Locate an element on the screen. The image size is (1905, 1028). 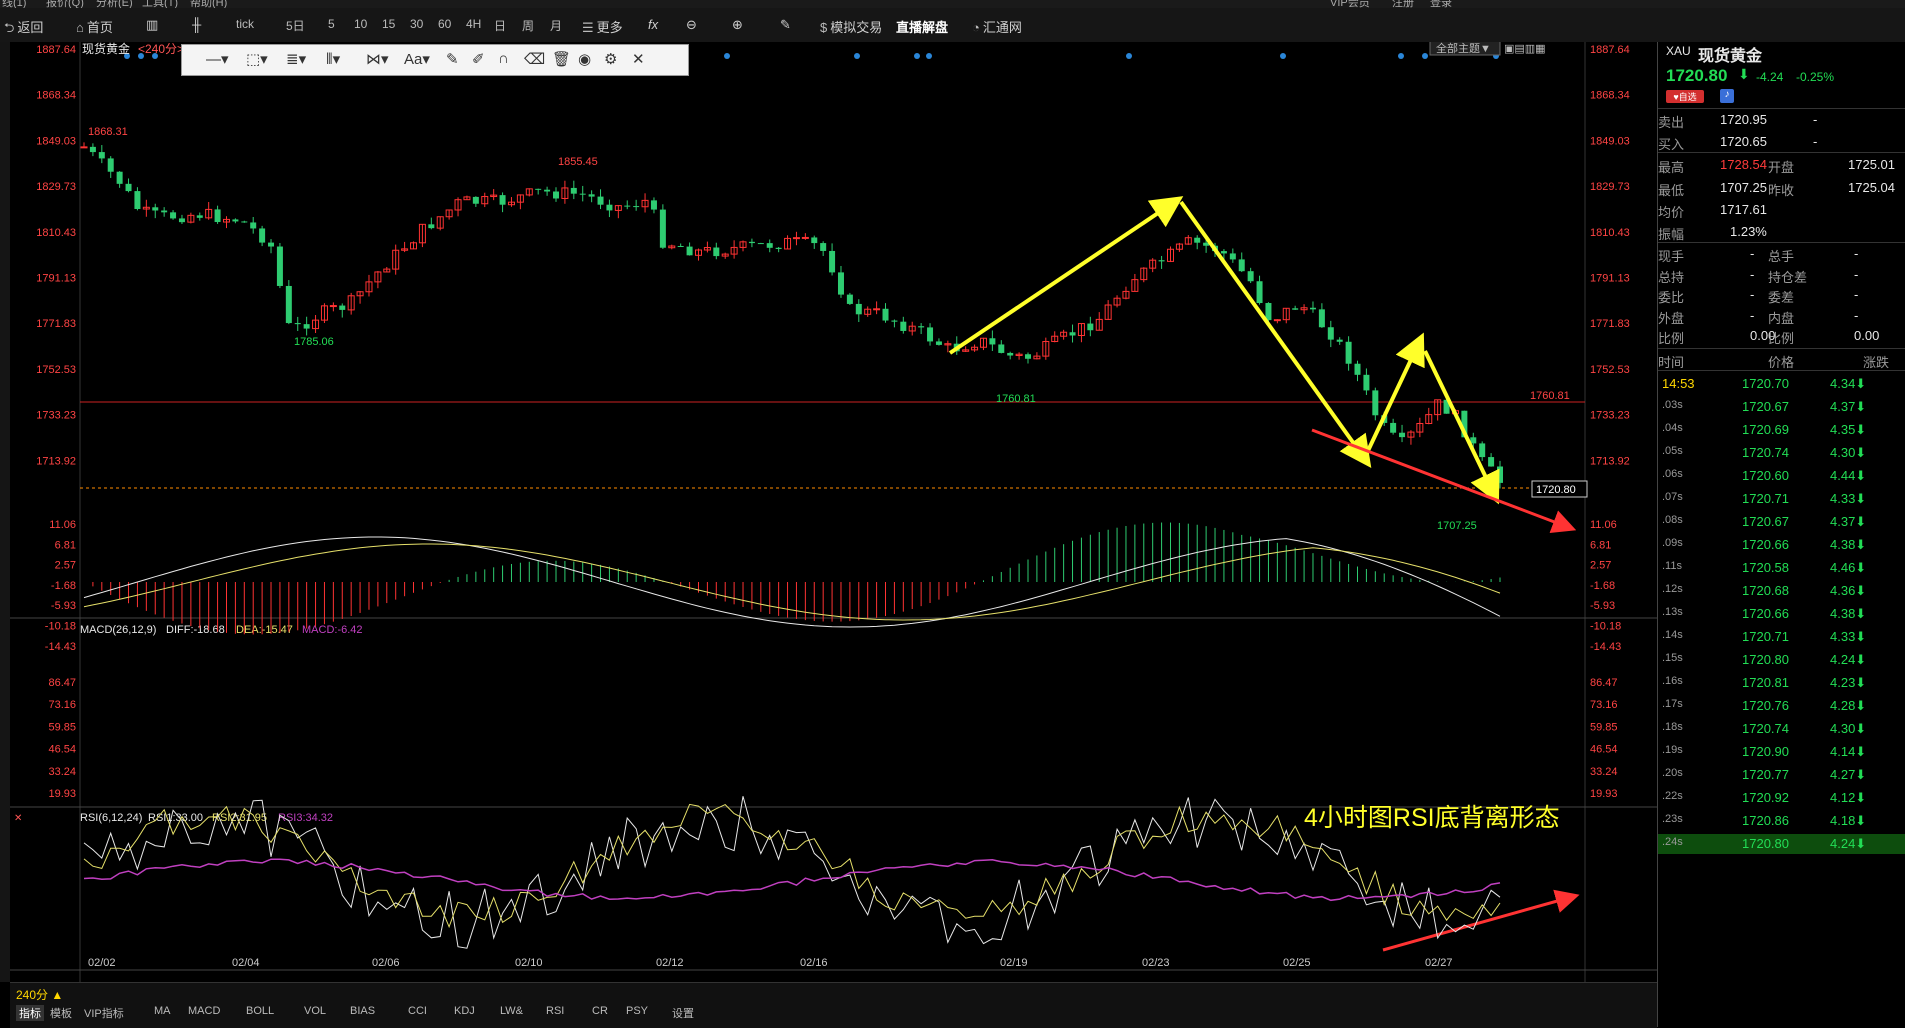
tick-row: .12s 1720.68 4.36⬇ is located at coordinates (1781, 591).